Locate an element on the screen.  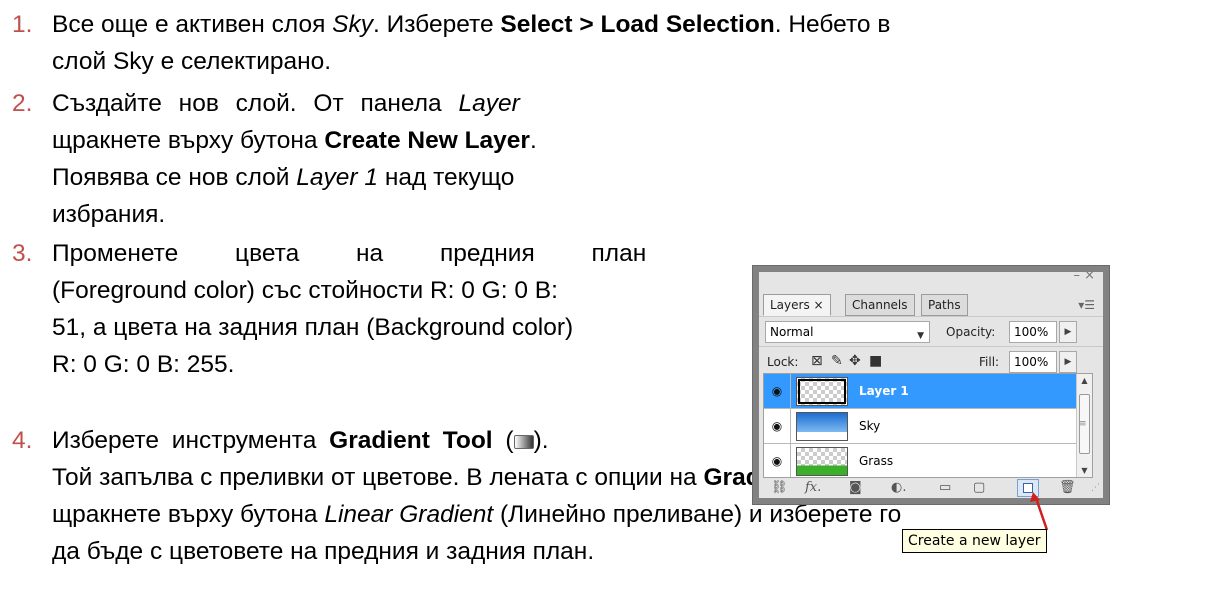
layer-mask-icon: ◙ is located at coordinates (855, 488).